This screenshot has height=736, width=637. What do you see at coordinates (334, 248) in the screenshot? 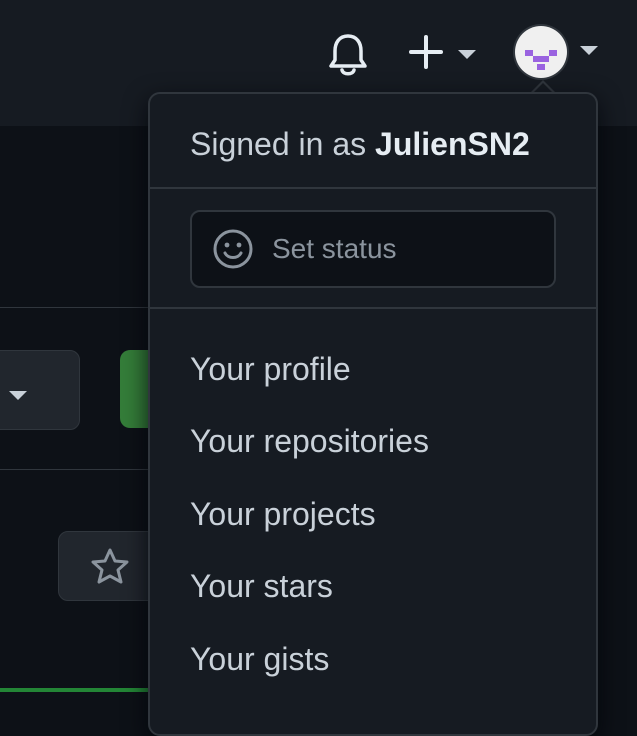
I see `set-status-label: Set status` at bounding box center [334, 248].